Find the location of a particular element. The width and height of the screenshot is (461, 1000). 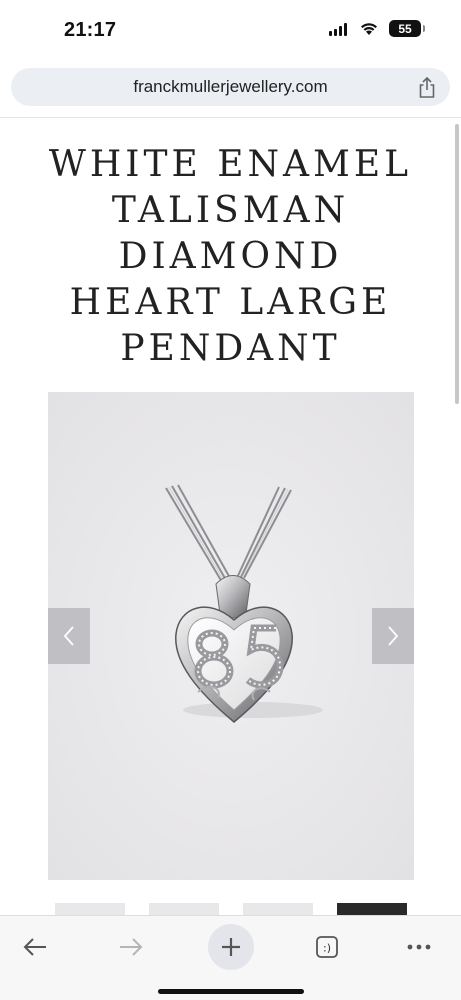

url-text: franckmullerjewellery.com is located at coordinates (230, 86).